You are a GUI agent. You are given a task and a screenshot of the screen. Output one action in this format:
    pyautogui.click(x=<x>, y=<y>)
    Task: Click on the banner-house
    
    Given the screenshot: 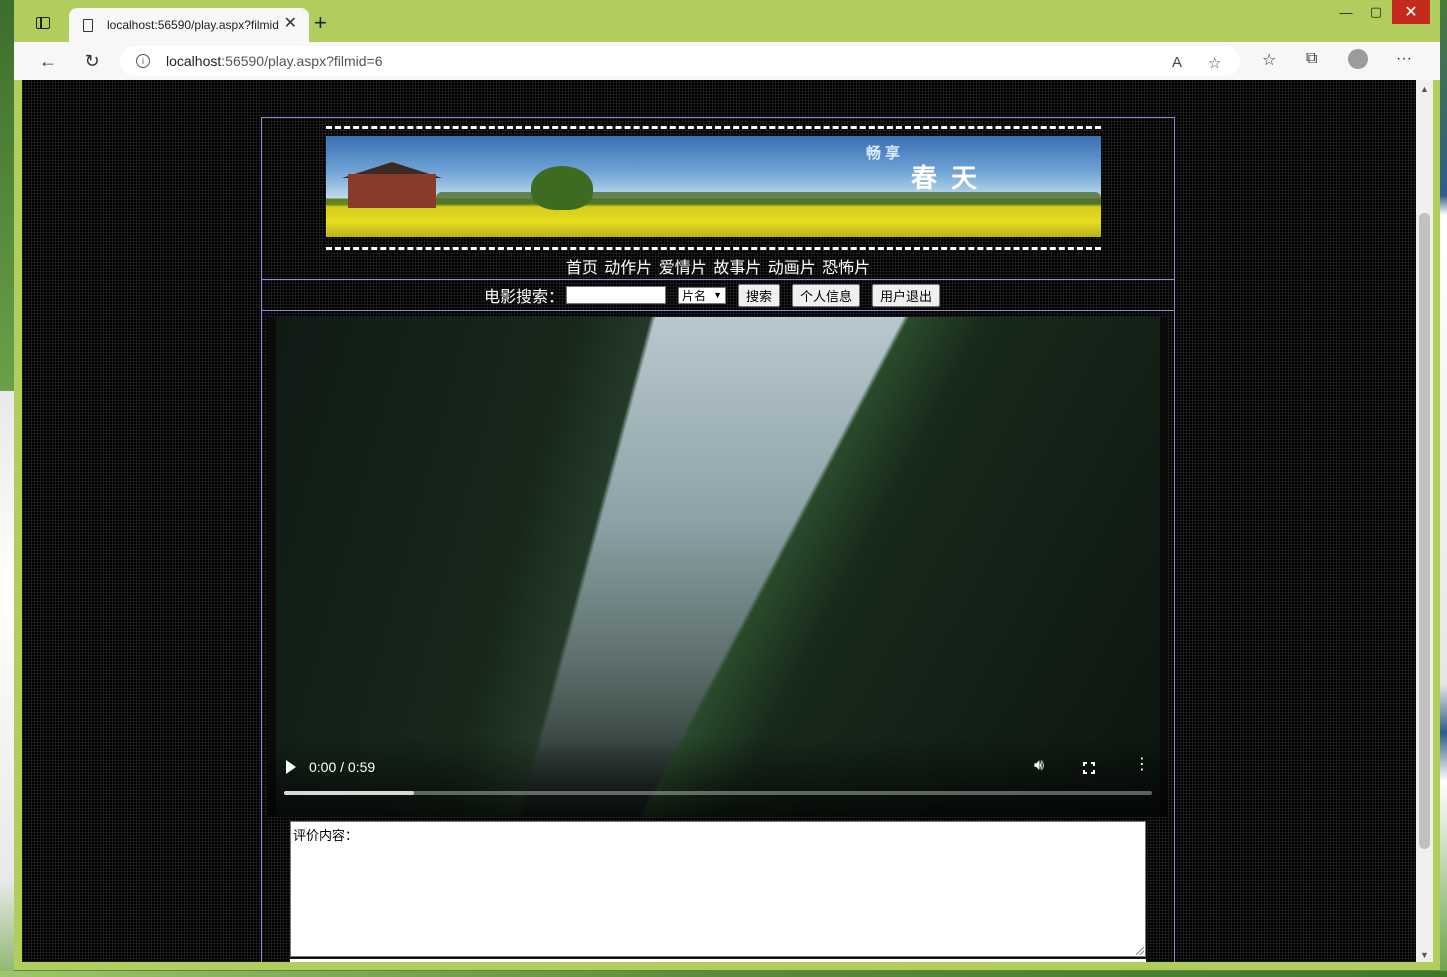 What is the action you would take?
    pyautogui.click(x=392, y=191)
    